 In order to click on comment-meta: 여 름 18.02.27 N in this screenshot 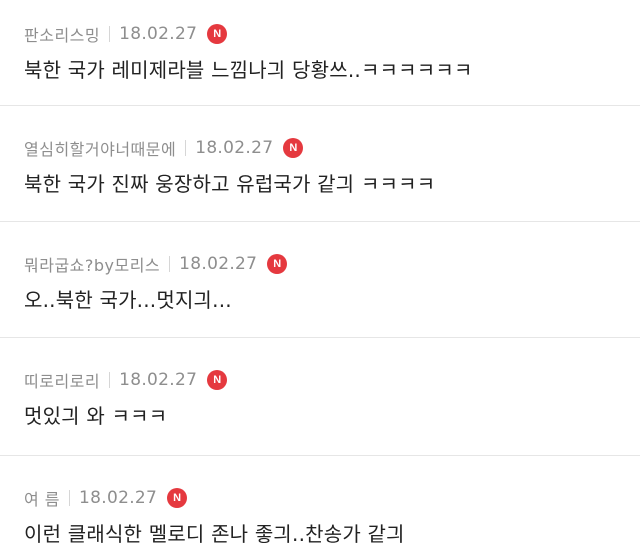, I will do `click(106, 498)`.